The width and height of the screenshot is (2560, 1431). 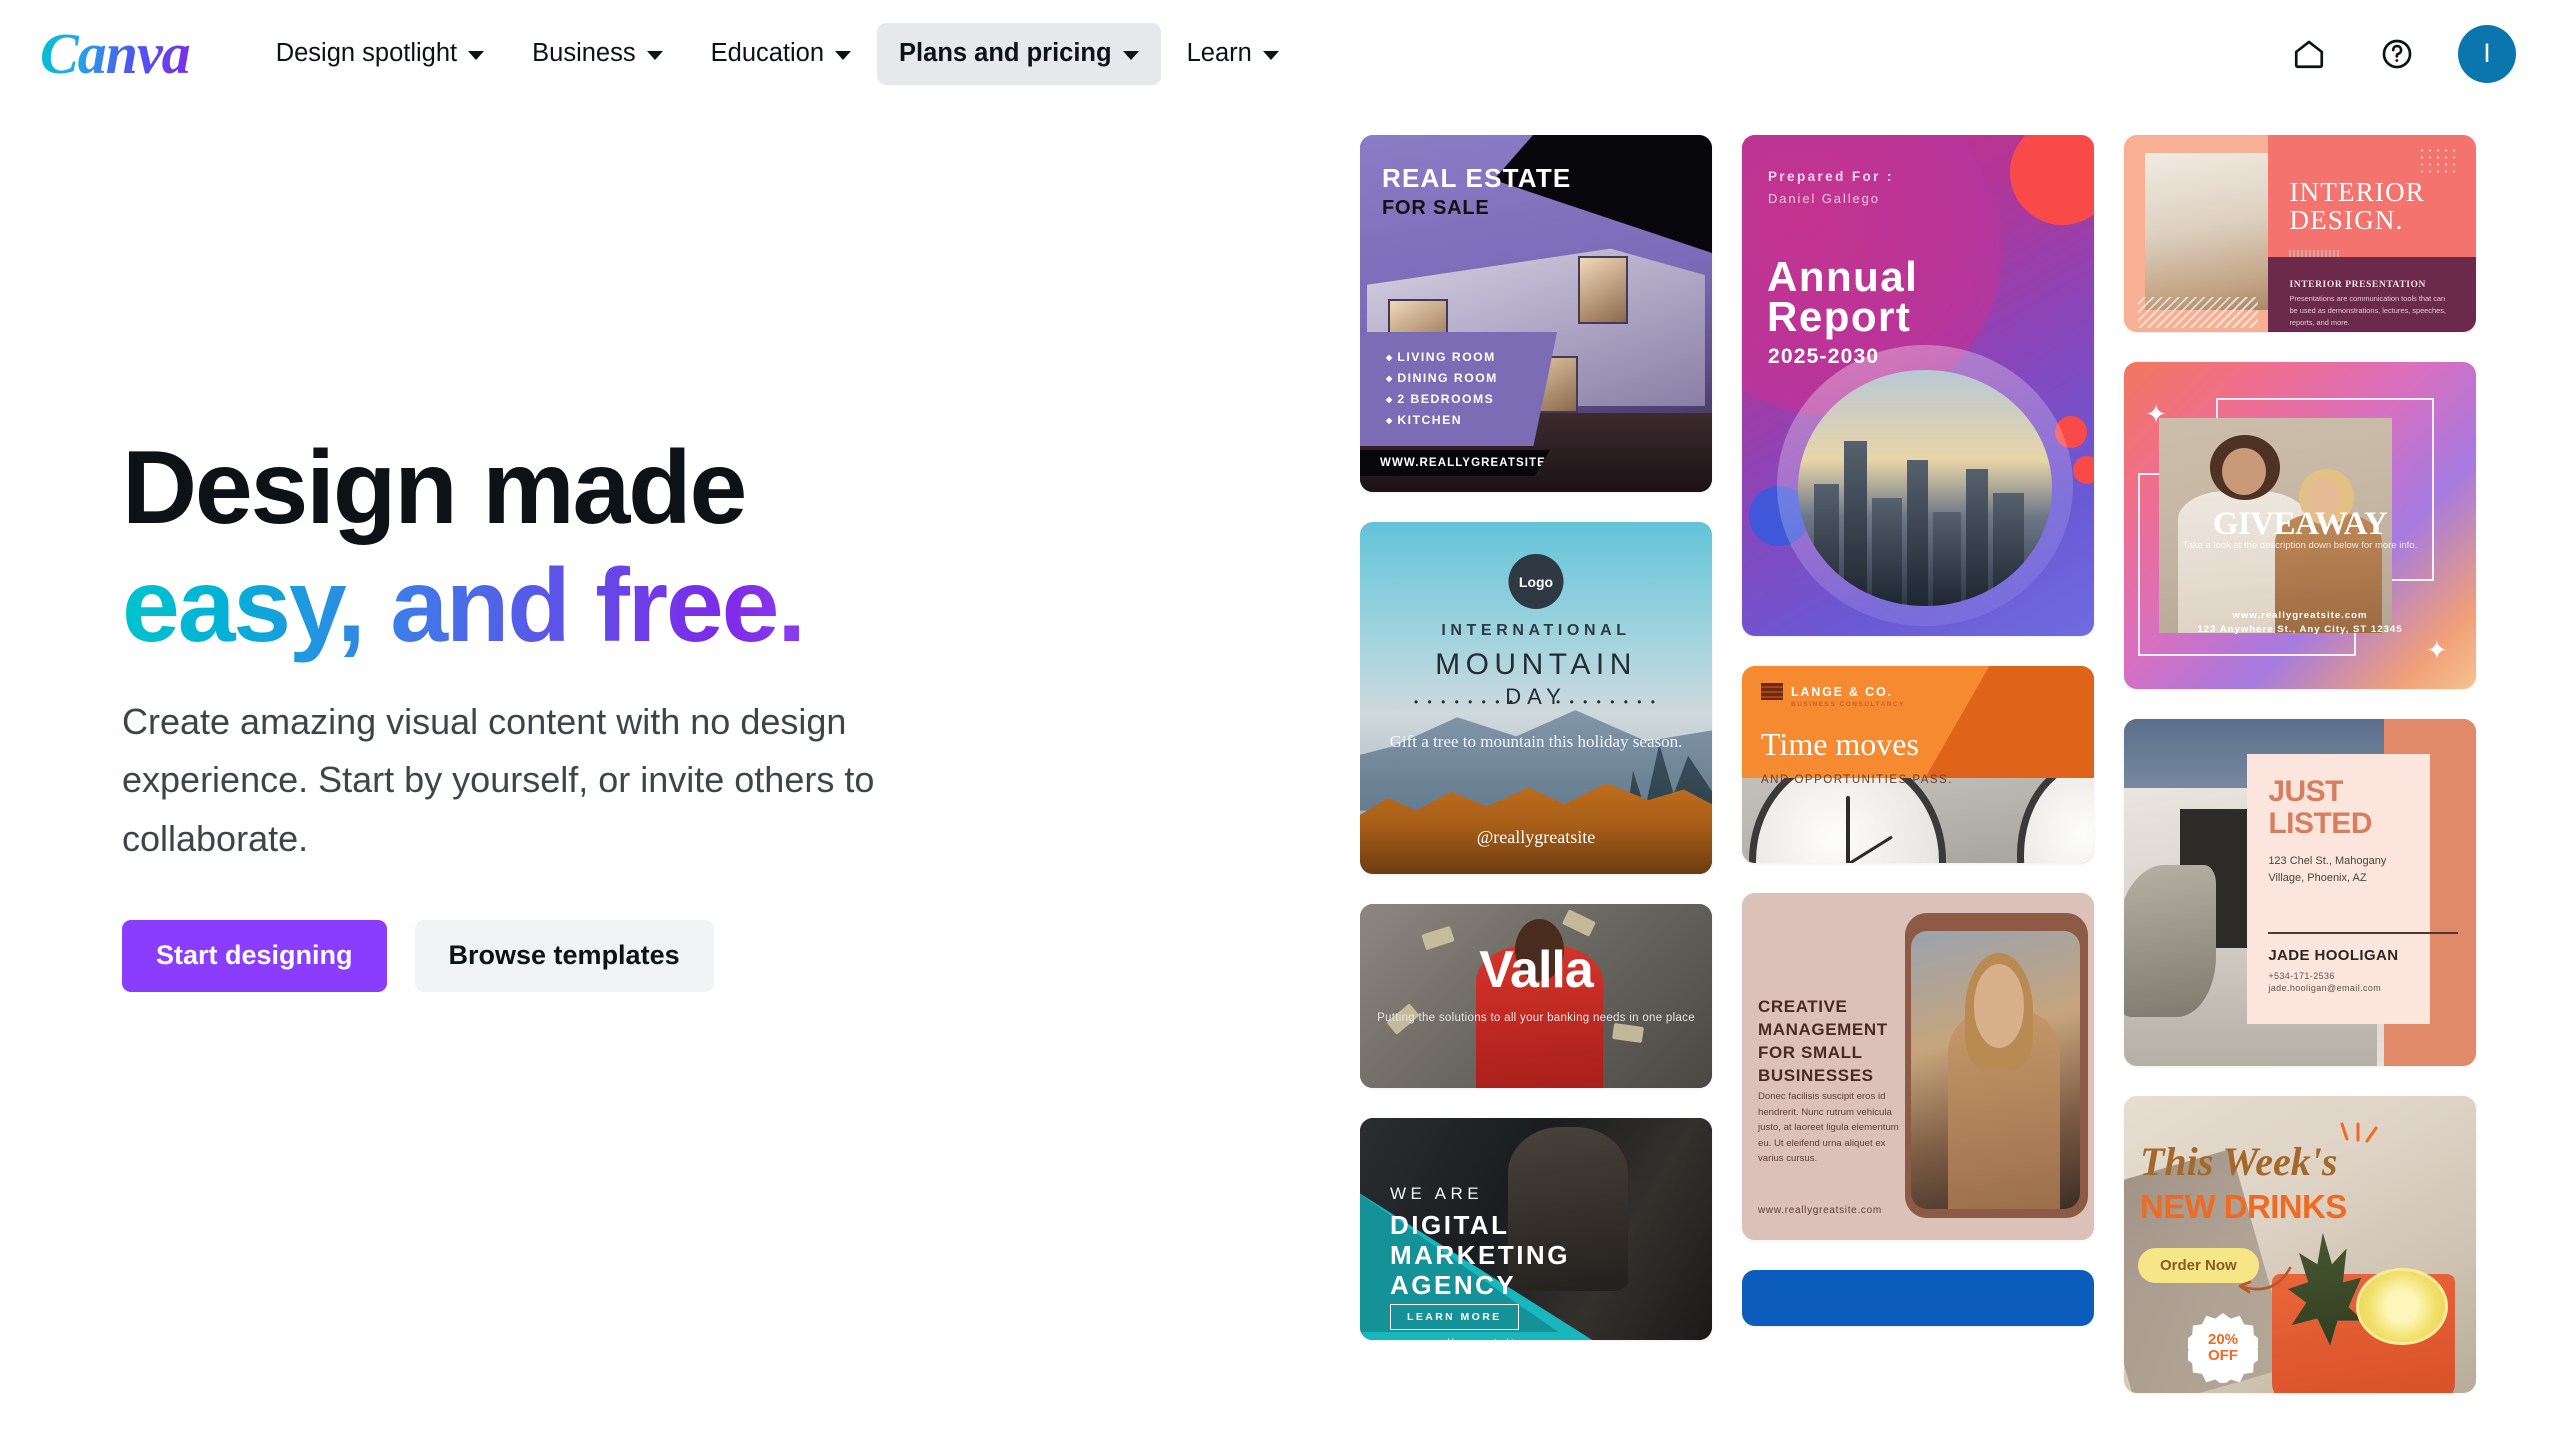 I want to click on dma-line-2: MARKETING, so click(x=1480, y=1255).